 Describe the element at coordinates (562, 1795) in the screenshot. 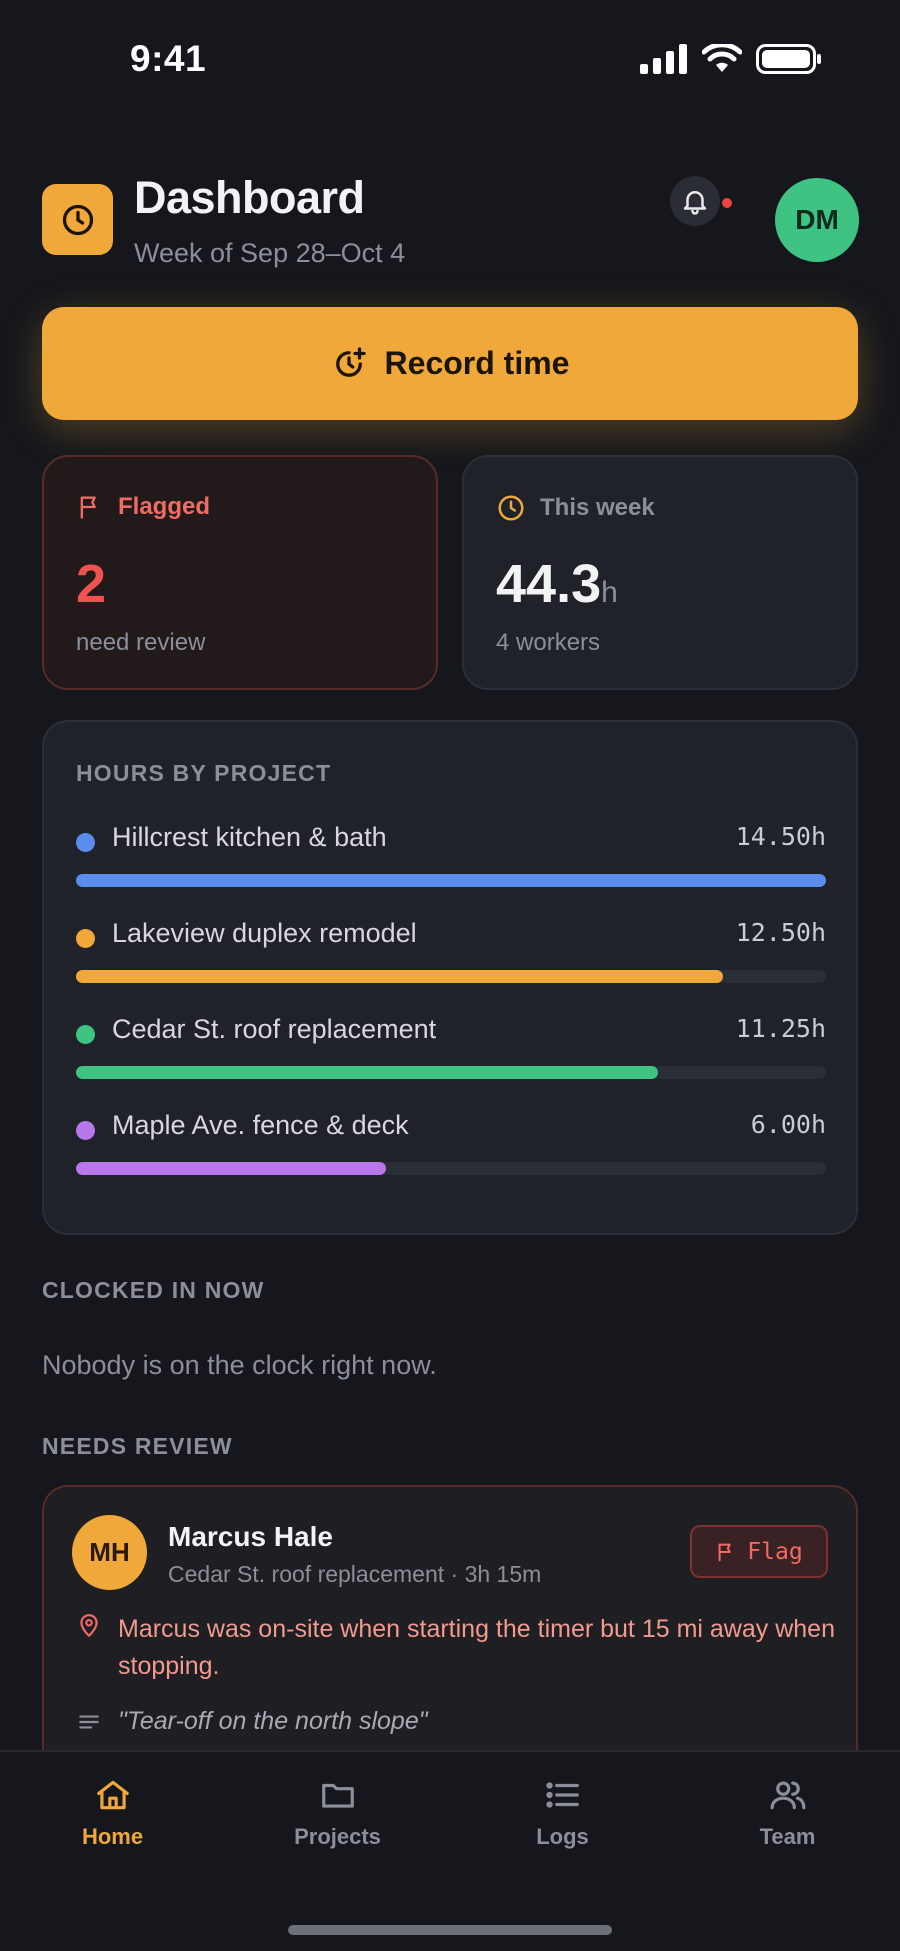

I see `list-icon` at that location.